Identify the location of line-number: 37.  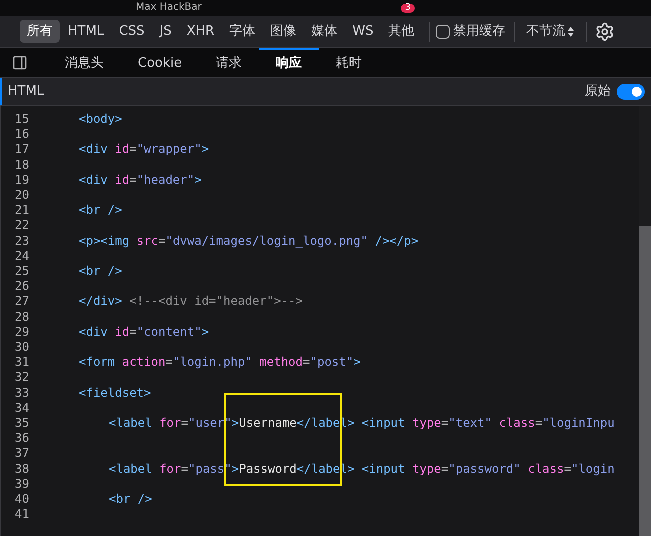
(22, 454).